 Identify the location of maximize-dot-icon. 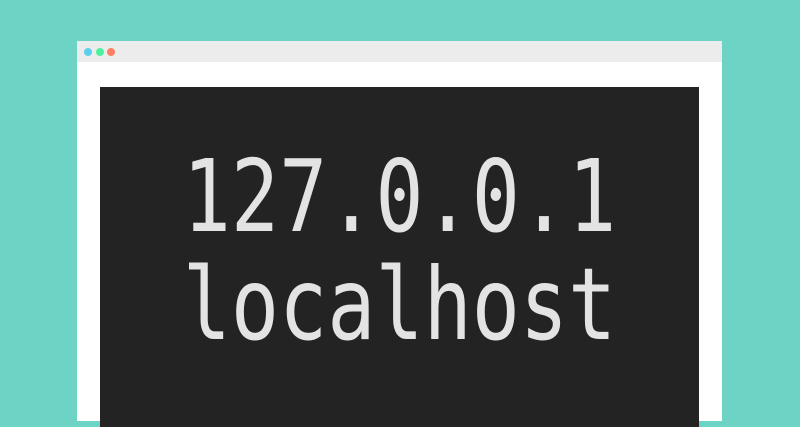
(111, 52).